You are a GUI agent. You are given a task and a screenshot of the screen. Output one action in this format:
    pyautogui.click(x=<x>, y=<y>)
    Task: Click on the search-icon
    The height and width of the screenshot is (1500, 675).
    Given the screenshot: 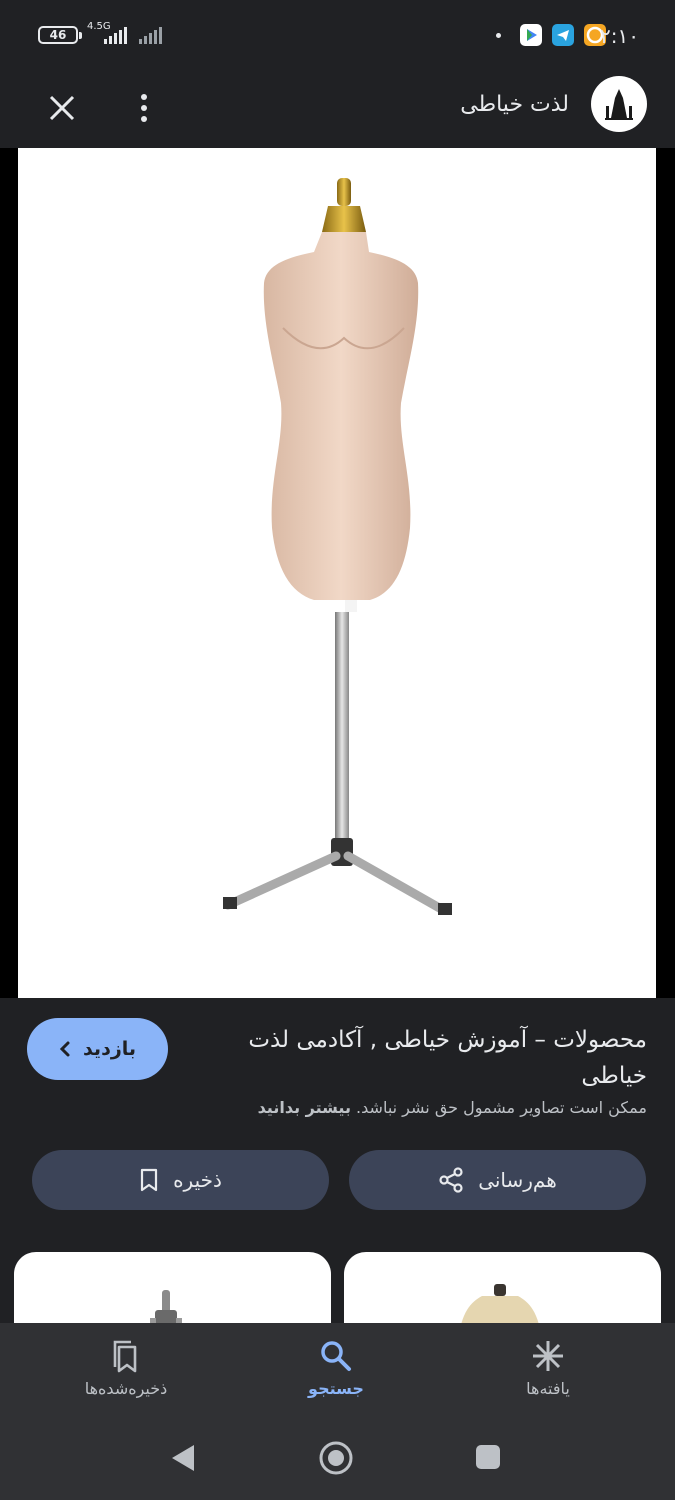 What is the action you would take?
    pyautogui.click(x=336, y=1356)
    